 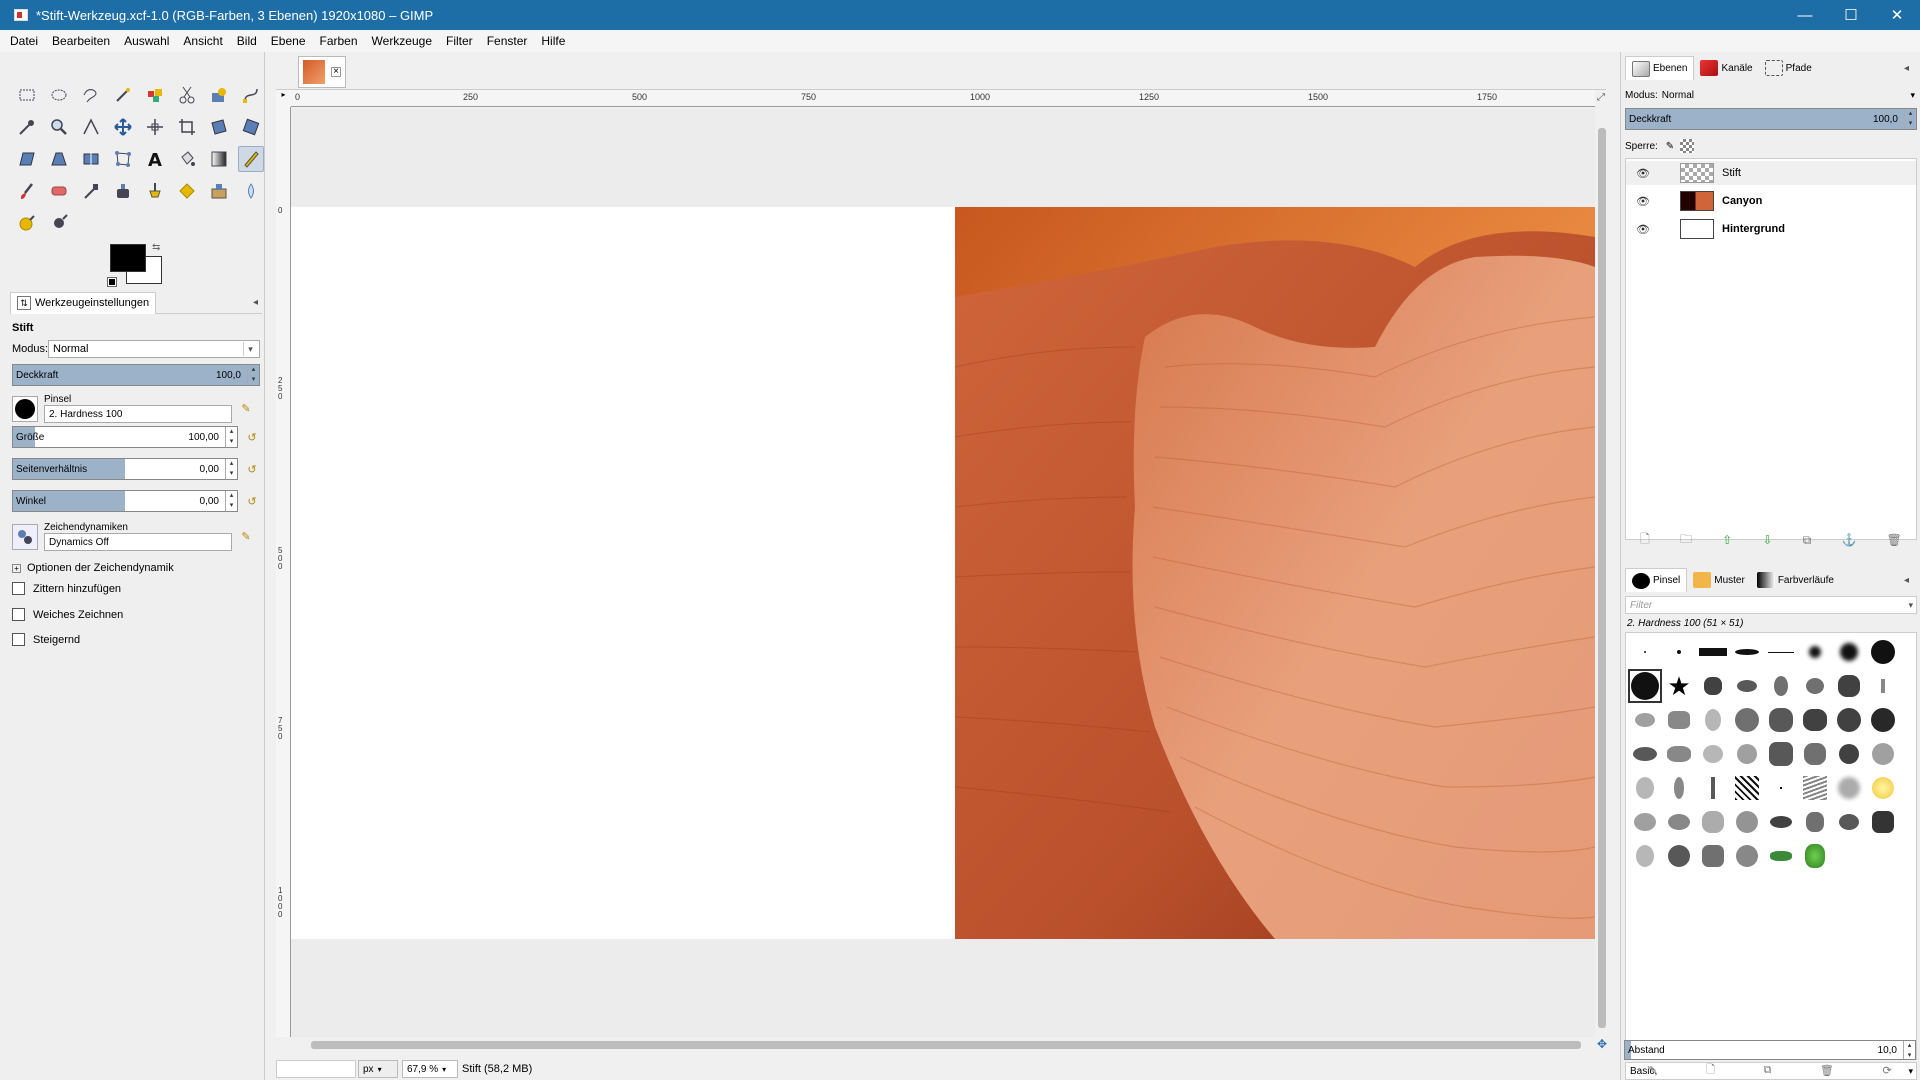 What do you see at coordinates (1815, 856) in the screenshot?
I see `brush-pepper-icon` at bounding box center [1815, 856].